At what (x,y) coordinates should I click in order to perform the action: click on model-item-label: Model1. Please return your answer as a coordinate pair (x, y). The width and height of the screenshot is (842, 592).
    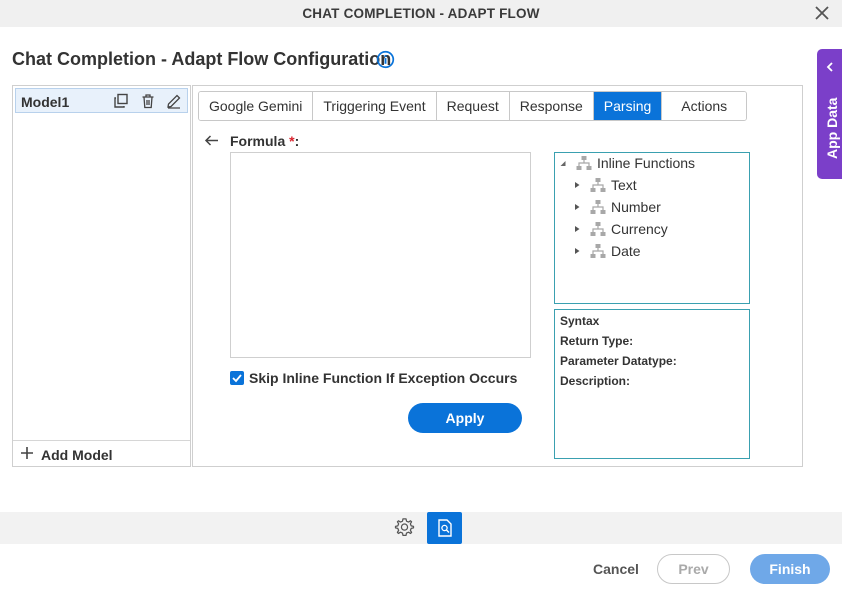
    Looking at the image, I should click on (45, 102).